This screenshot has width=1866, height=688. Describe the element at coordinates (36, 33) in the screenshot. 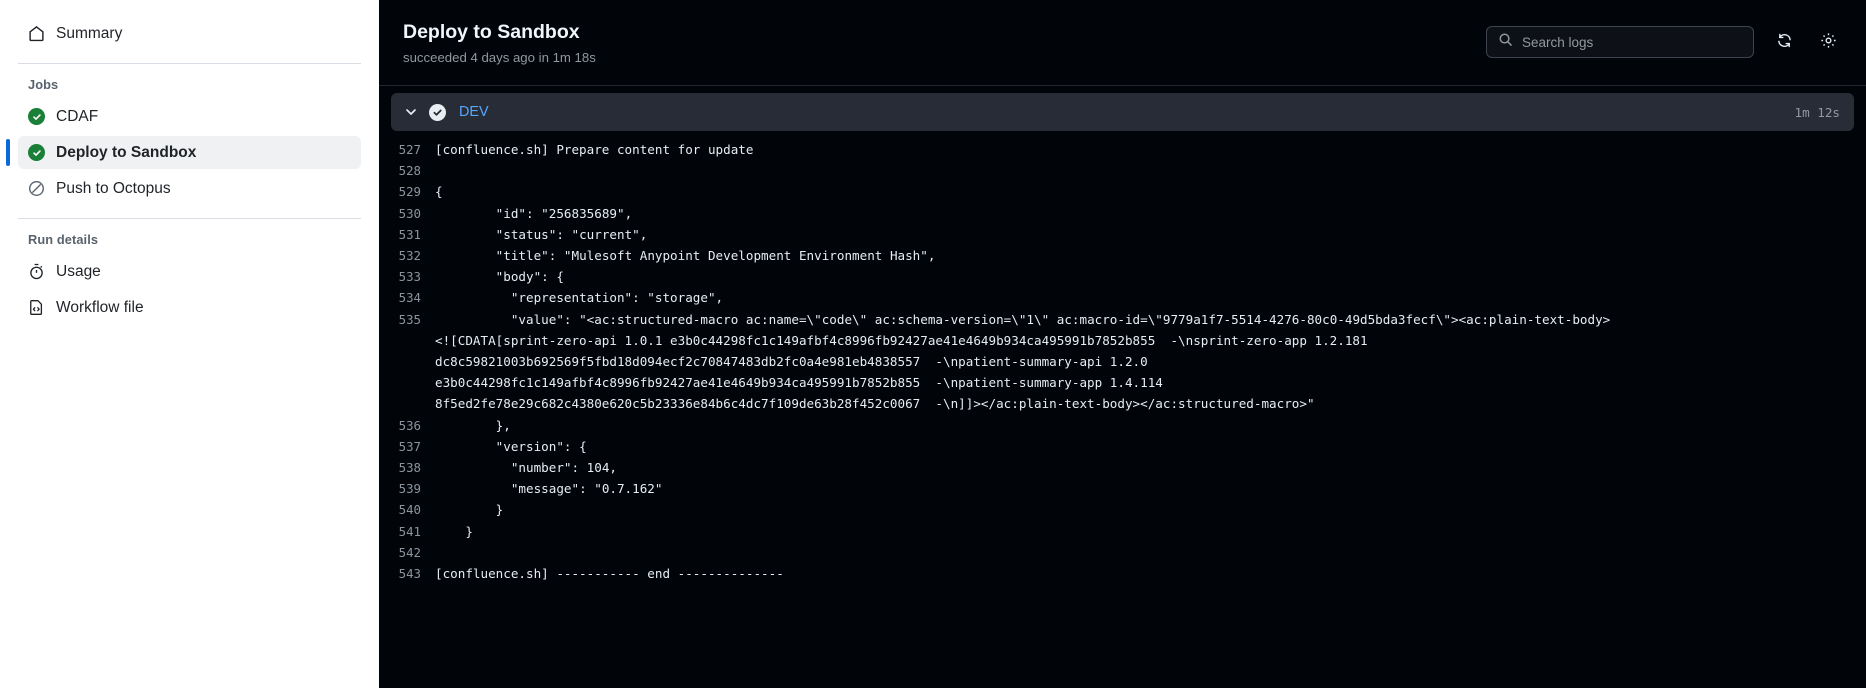

I see `home-icon` at that location.